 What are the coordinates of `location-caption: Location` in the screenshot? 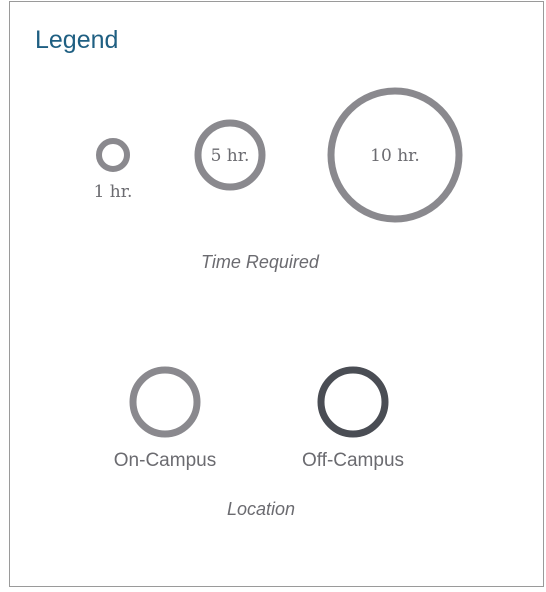 It's located at (261, 509).